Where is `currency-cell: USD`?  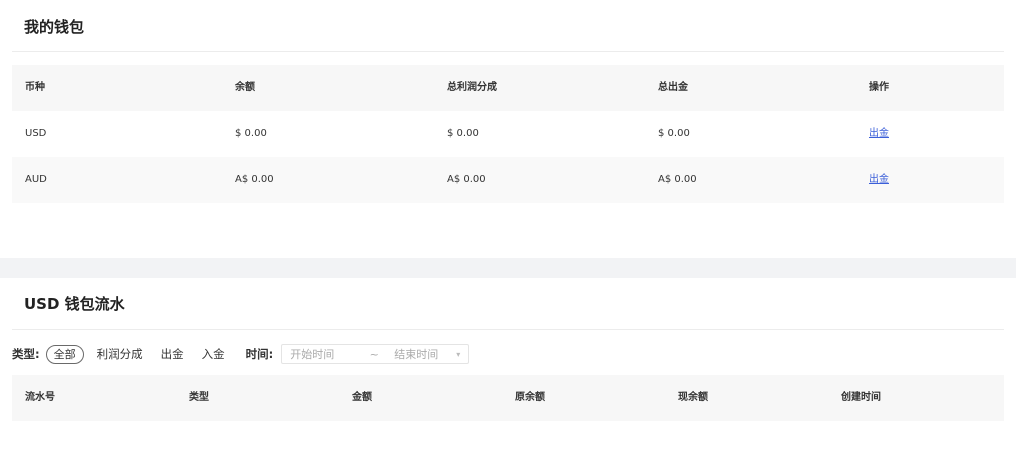
currency-cell: USD is located at coordinates (36, 133).